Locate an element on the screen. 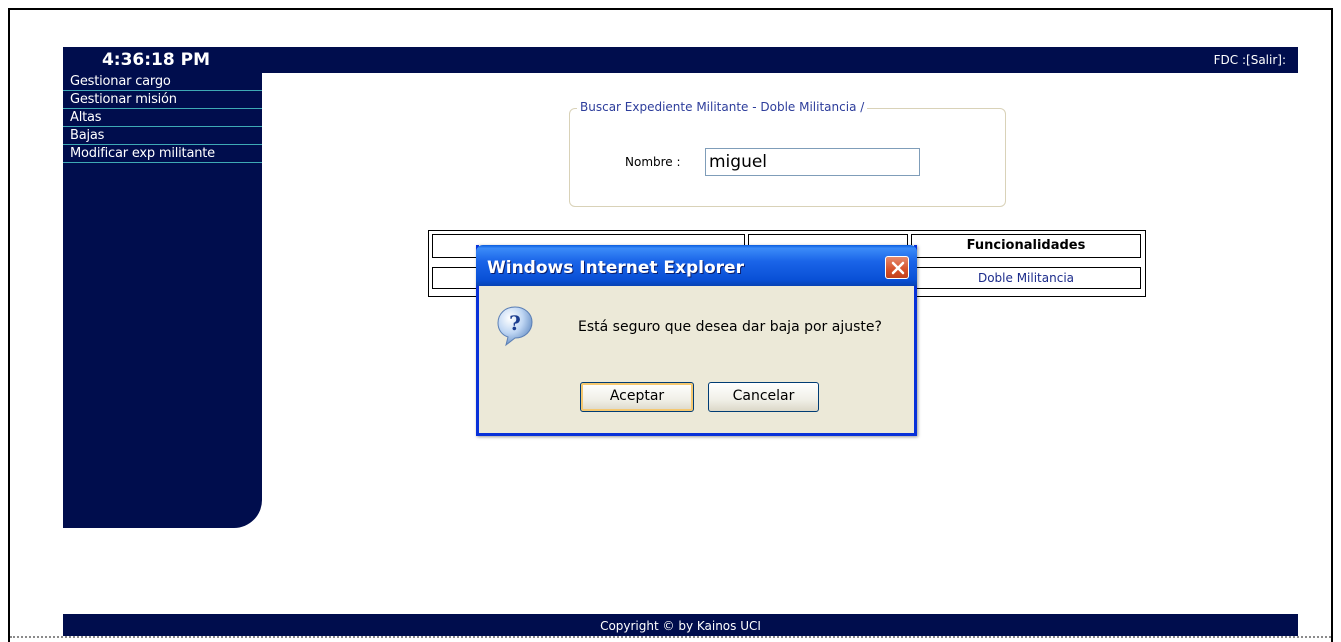 The width and height of the screenshot is (1341, 642). cancel-button: Cancelar is located at coordinates (763, 397).